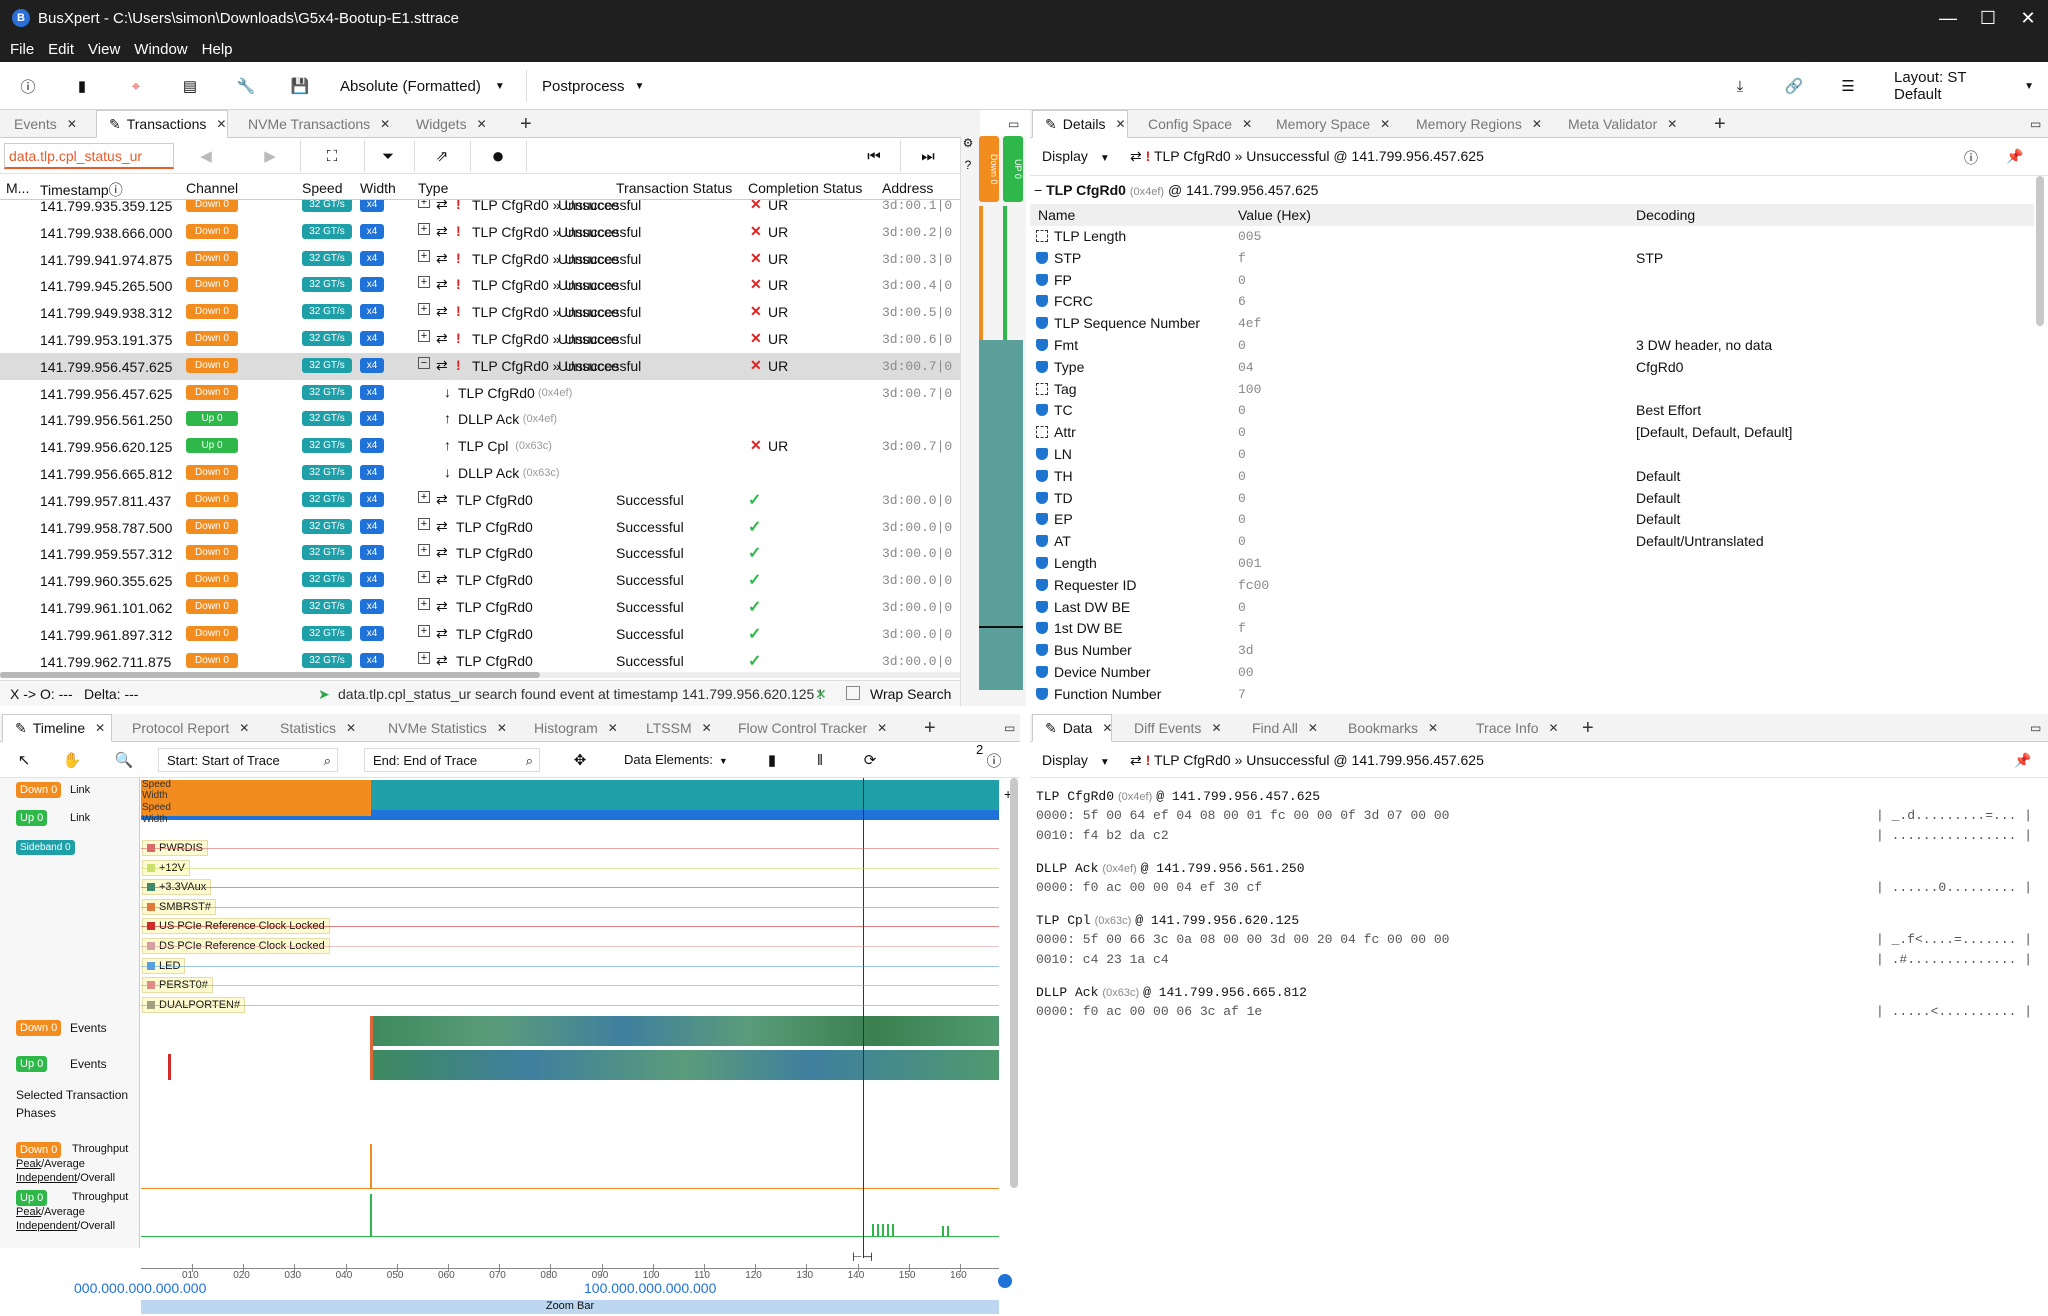 The image size is (2048, 1316). I want to click on col-transaction-status: Transaction Status, so click(674, 188).